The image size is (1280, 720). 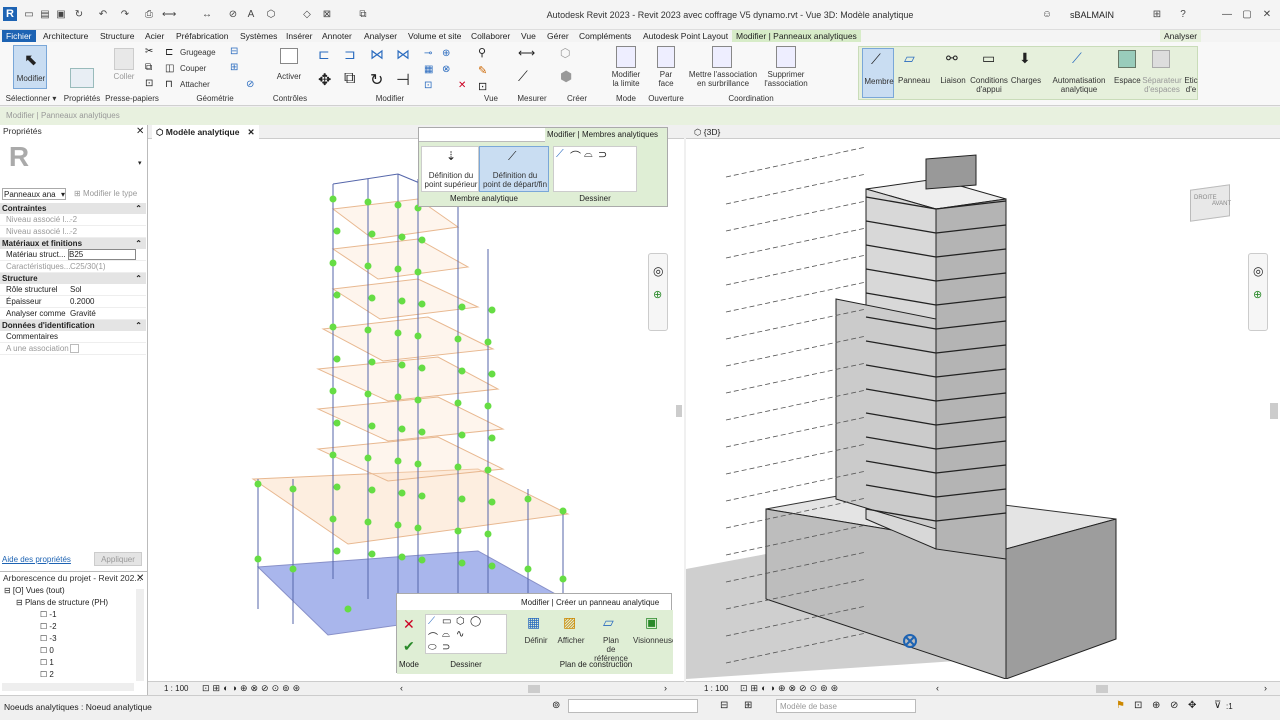 I want to click on type-select: Panneaux ana ▾, so click(x=34, y=194).